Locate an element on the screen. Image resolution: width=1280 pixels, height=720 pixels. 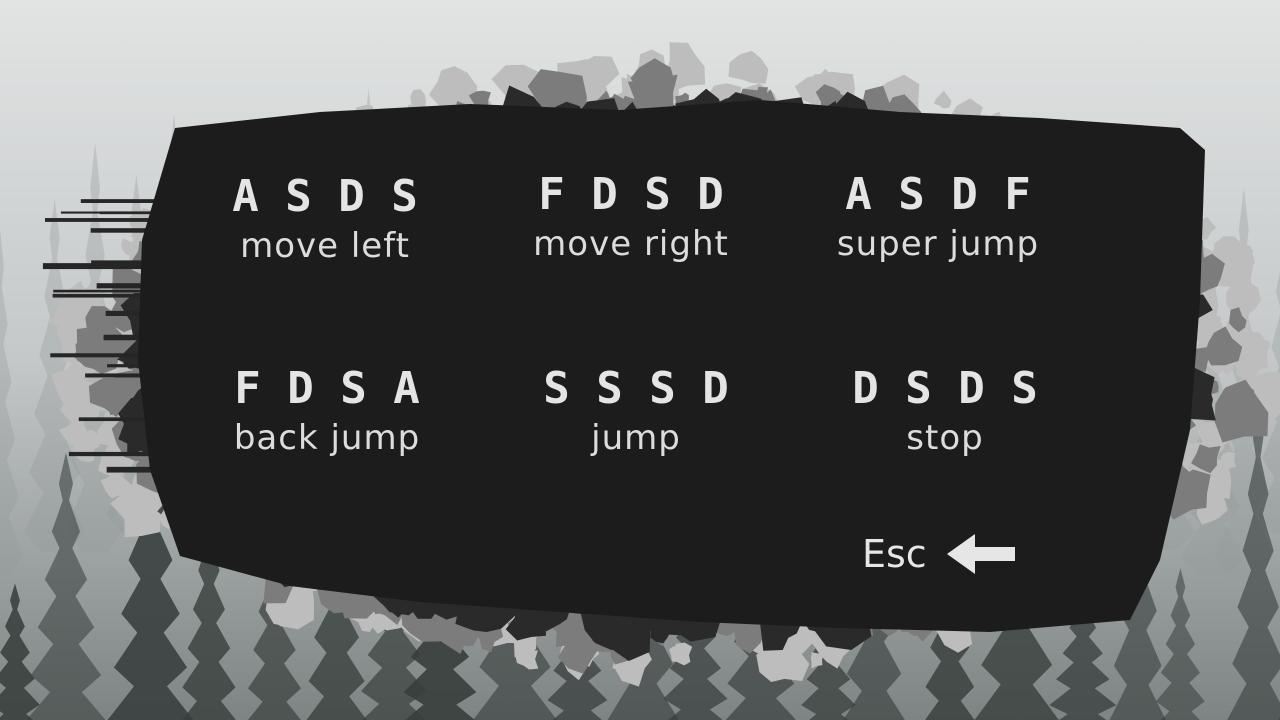
combo-stop: D S D S stop is located at coordinates (945, 411).